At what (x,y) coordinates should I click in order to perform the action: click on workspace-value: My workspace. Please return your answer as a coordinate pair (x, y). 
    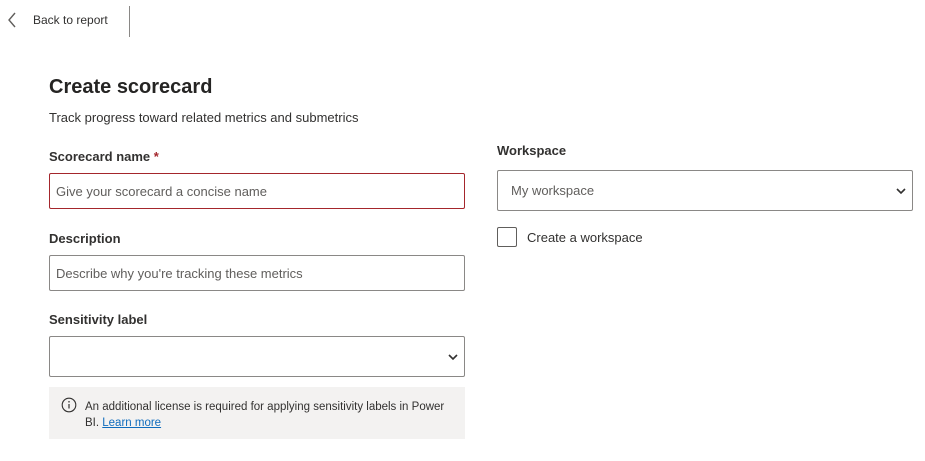
    Looking at the image, I should click on (553, 190).